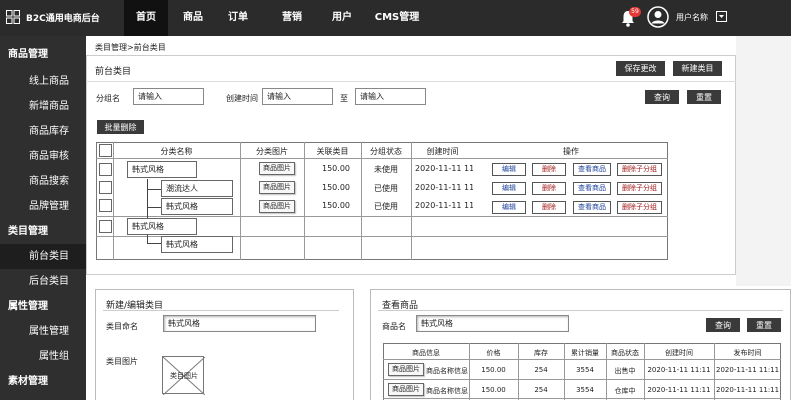 This screenshot has width=791, height=400. I want to click on product-status: 仓库中, so click(625, 391).